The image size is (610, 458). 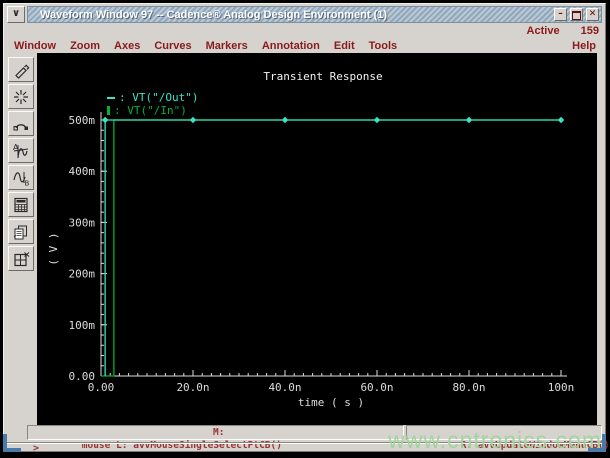 I want to click on starburst-icon, so click(x=21, y=96).